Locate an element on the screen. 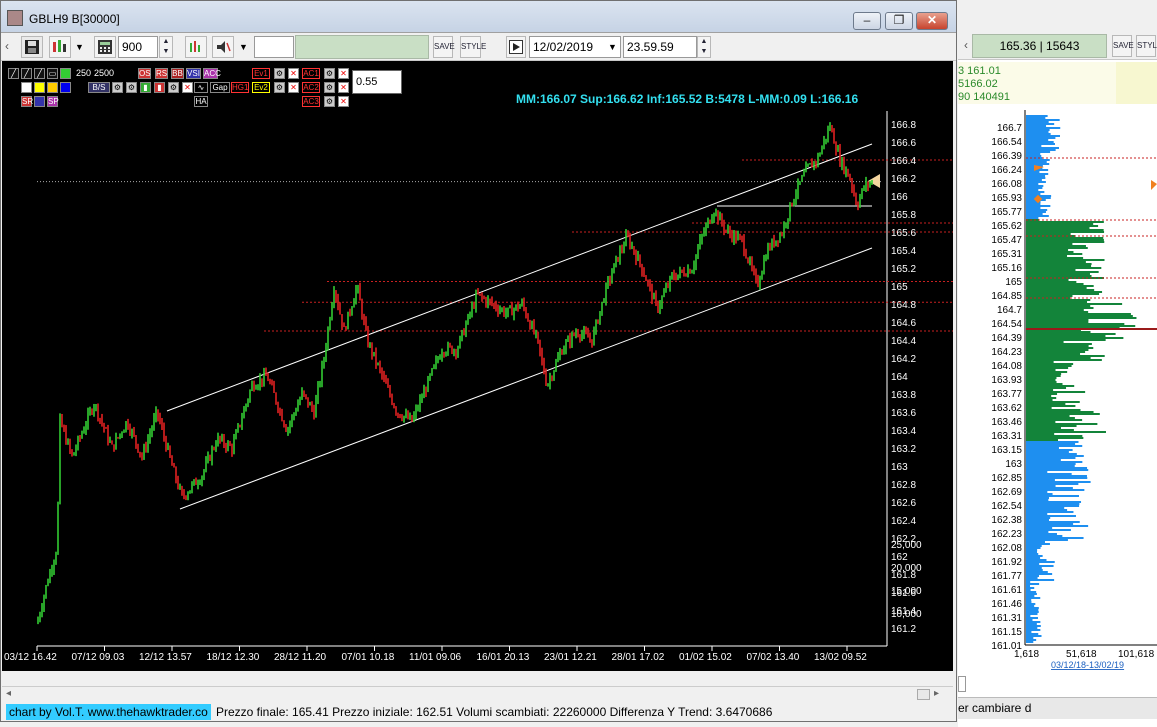 This screenshot has width=1157, height=727. ev1-button: Ev1 is located at coordinates (261, 73).